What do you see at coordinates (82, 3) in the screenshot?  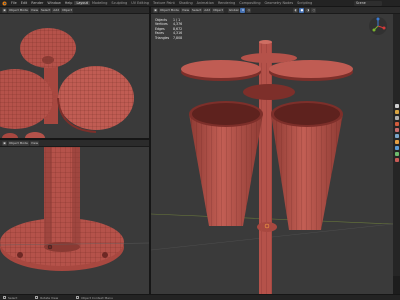 I see `tab-layout: Layout` at bounding box center [82, 3].